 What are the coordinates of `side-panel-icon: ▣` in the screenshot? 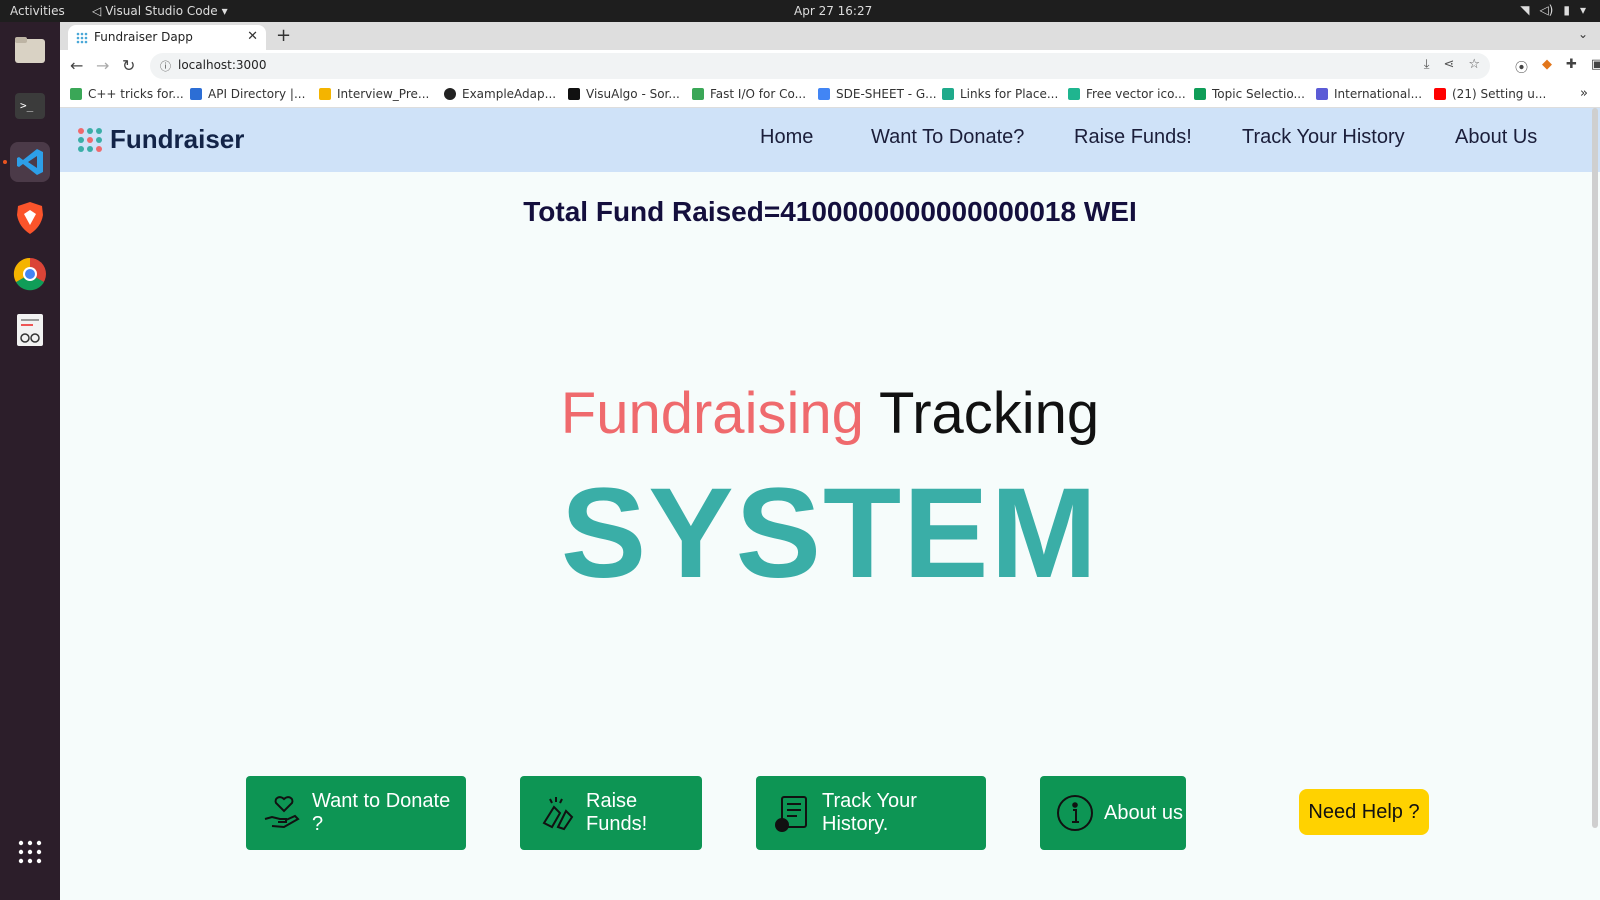 It's located at (1595, 66).